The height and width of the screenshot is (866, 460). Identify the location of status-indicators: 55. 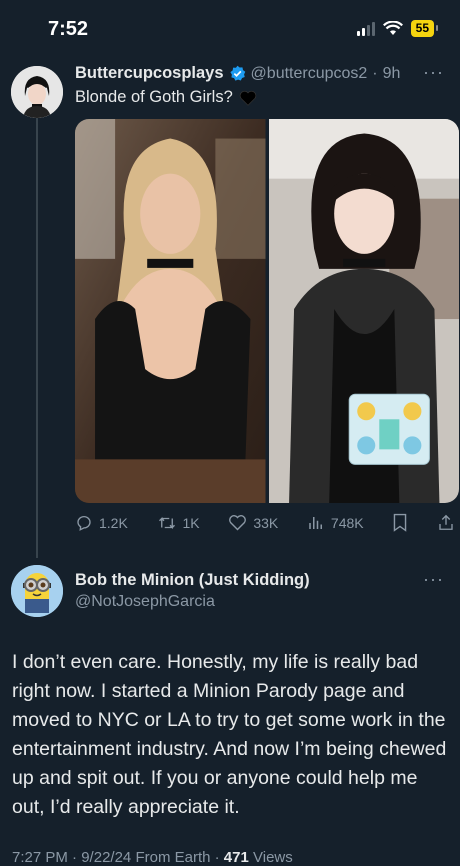
(397, 28).